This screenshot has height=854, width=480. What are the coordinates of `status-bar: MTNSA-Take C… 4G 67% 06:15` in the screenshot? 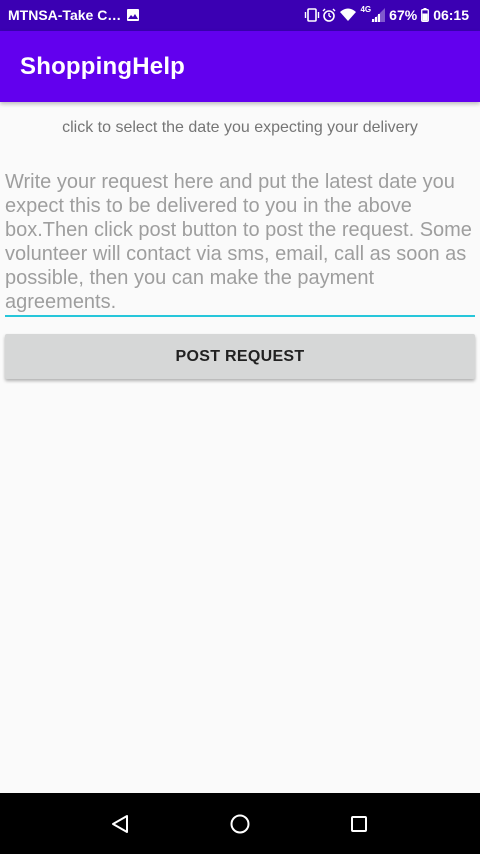 It's located at (240, 15).